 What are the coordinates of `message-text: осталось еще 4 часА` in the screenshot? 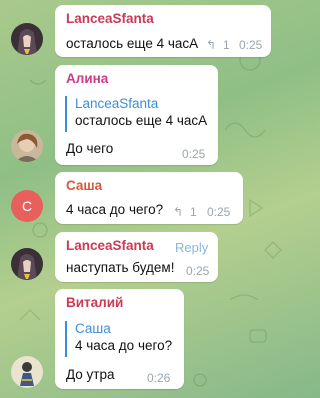 It's located at (132, 43).